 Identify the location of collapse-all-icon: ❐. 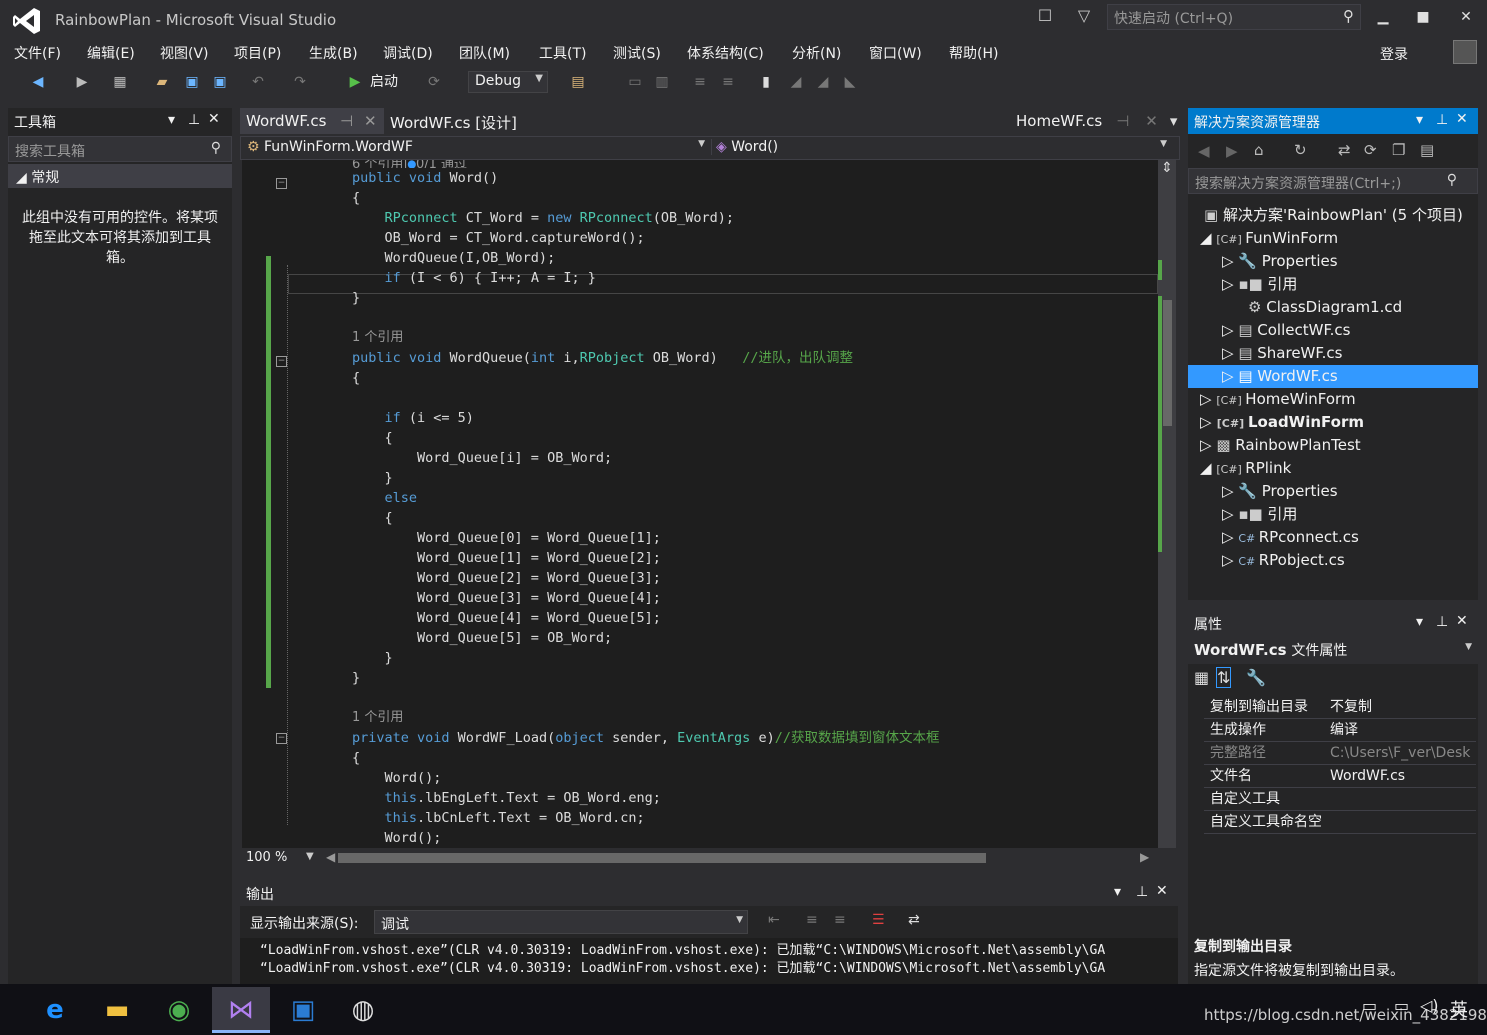
(1398, 150).